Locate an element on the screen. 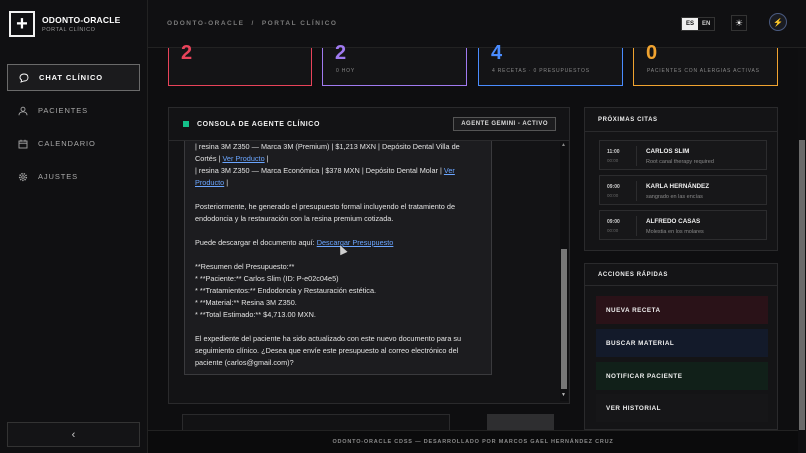 This screenshot has width=806, height=453. message-line: Cortés | Ver Producto | is located at coordinates (232, 158).